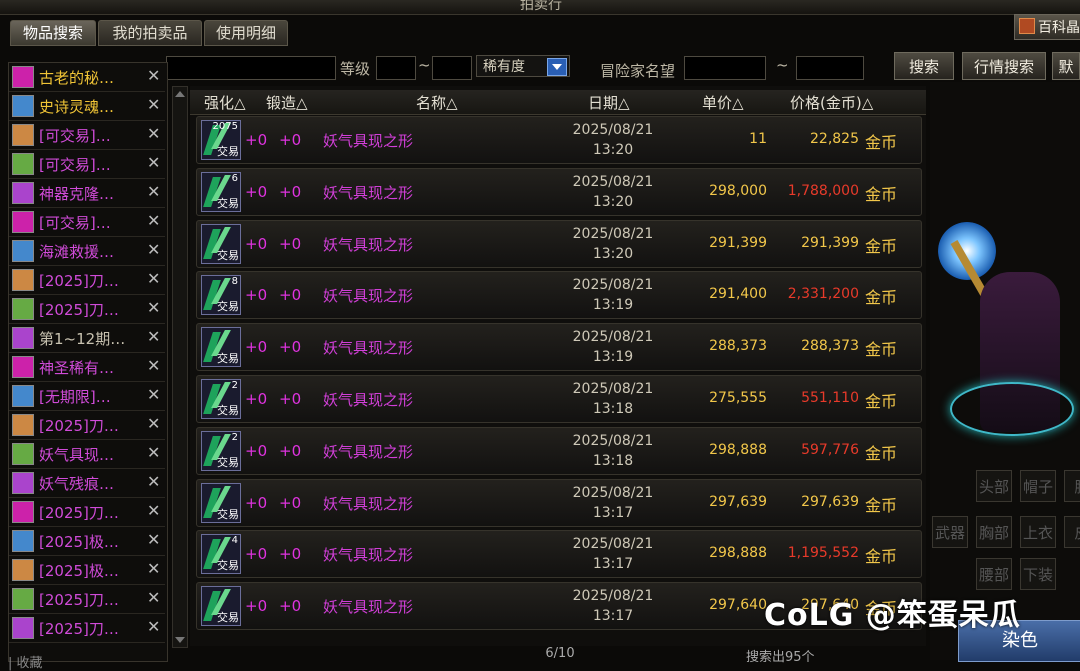  What do you see at coordinates (1072, 532) in the screenshot?
I see `equip-slot: 皮` at bounding box center [1072, 532].